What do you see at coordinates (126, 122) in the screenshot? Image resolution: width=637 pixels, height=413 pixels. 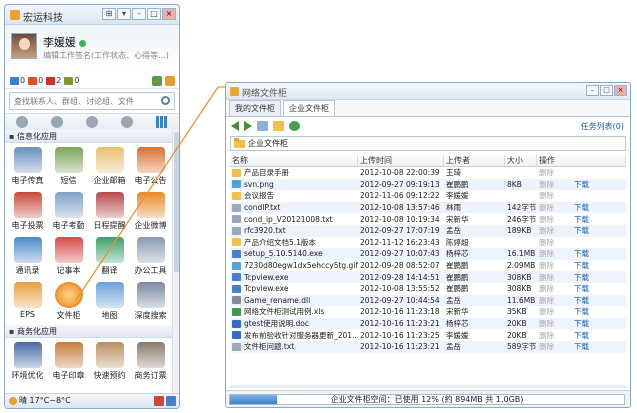 I see `tab-recent-icon` at bounding box center [126, 122].